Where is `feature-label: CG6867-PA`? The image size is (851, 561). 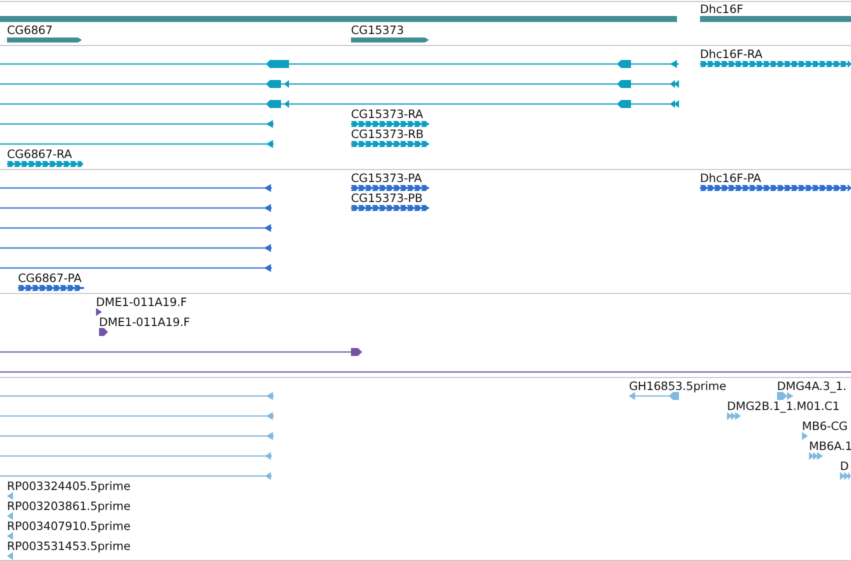
feature-label: CG6867-PA is located at coordinates (50, 278).